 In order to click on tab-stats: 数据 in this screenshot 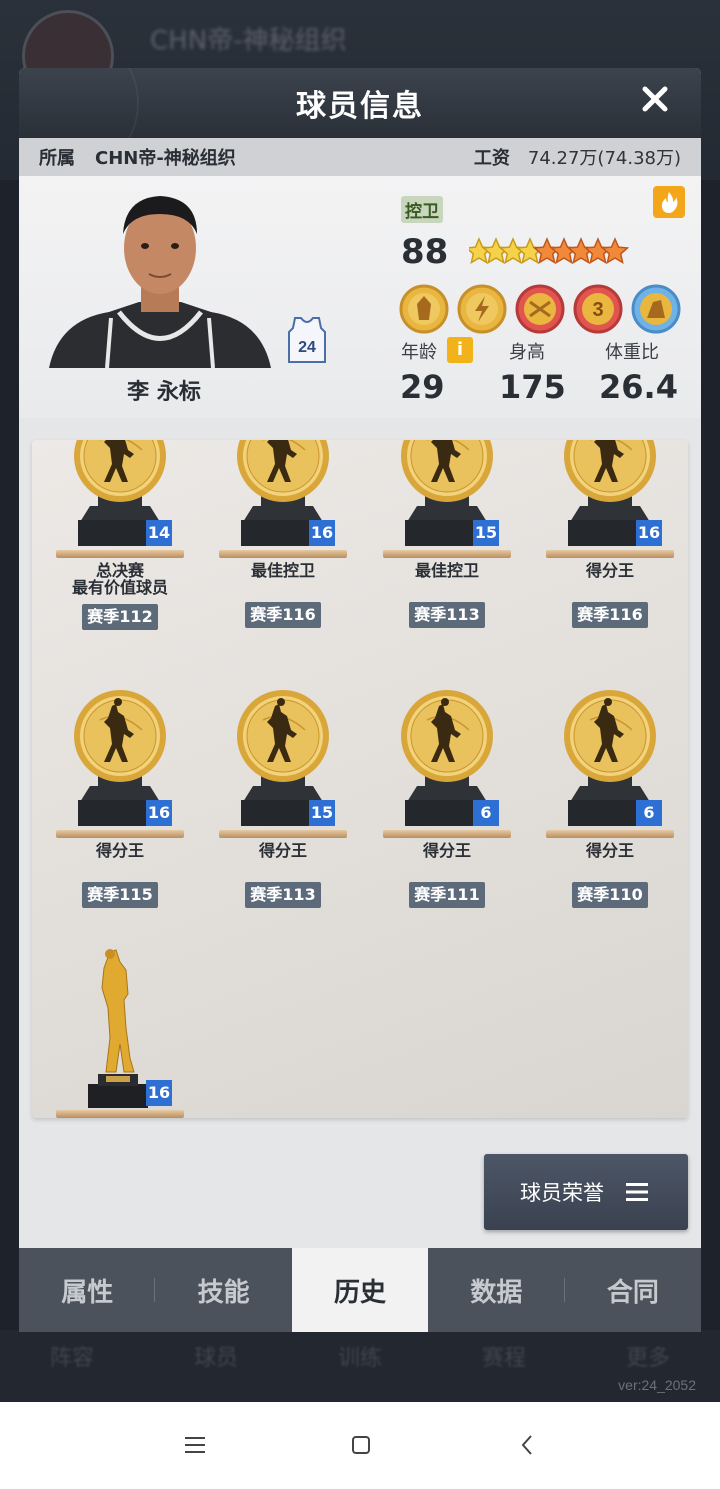, I will do `click(497, 1290)`.